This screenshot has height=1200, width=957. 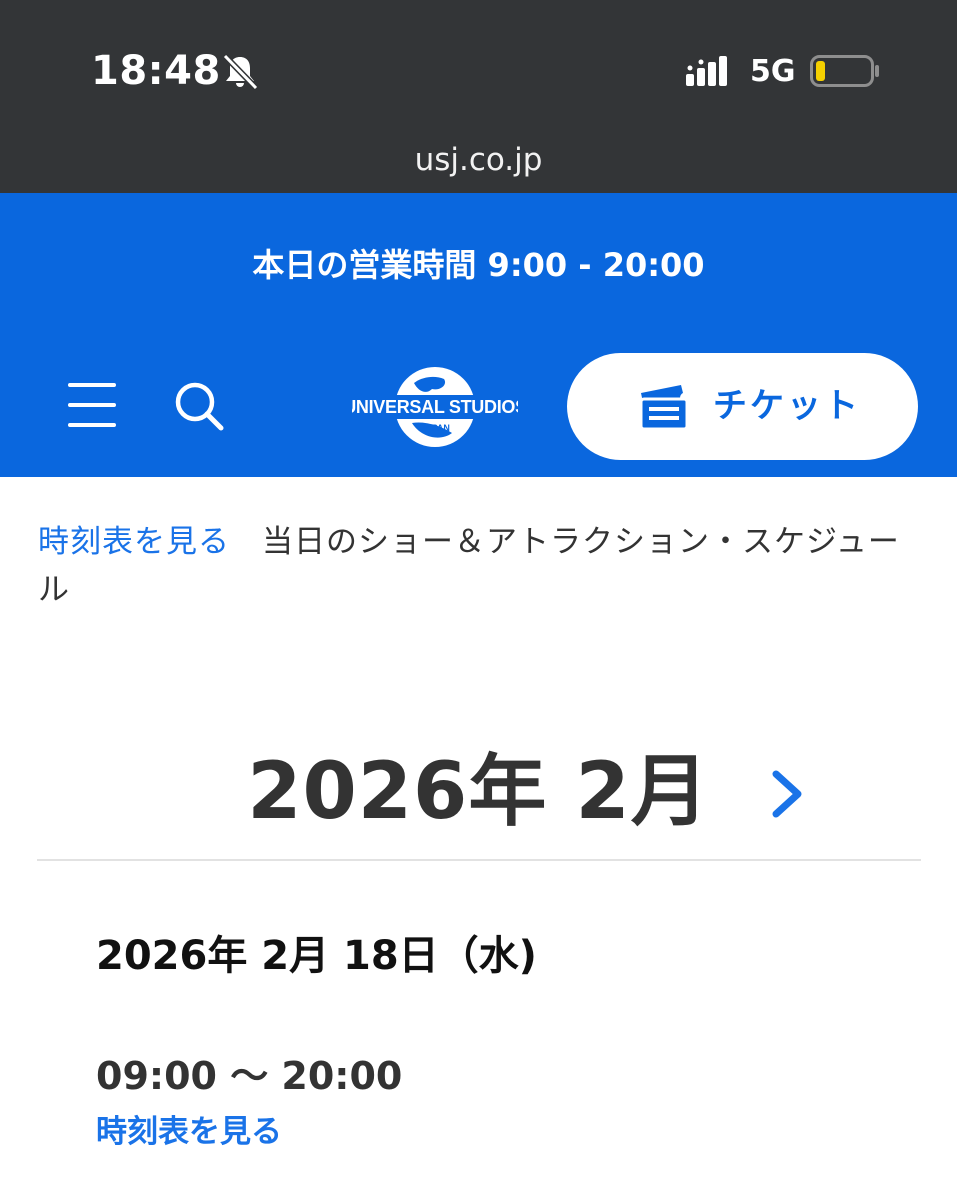 I want to click on universal-studios-logo: UNIVERSAL STUDIOS JAPAN, so click(x=435, y=407).